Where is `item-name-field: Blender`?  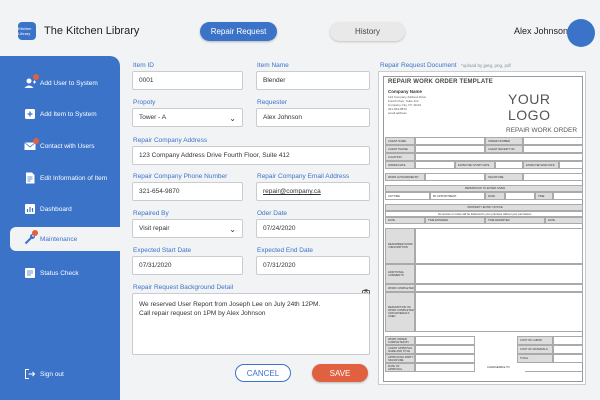 item-name-field: Blender is located at coordinates (313, 80).